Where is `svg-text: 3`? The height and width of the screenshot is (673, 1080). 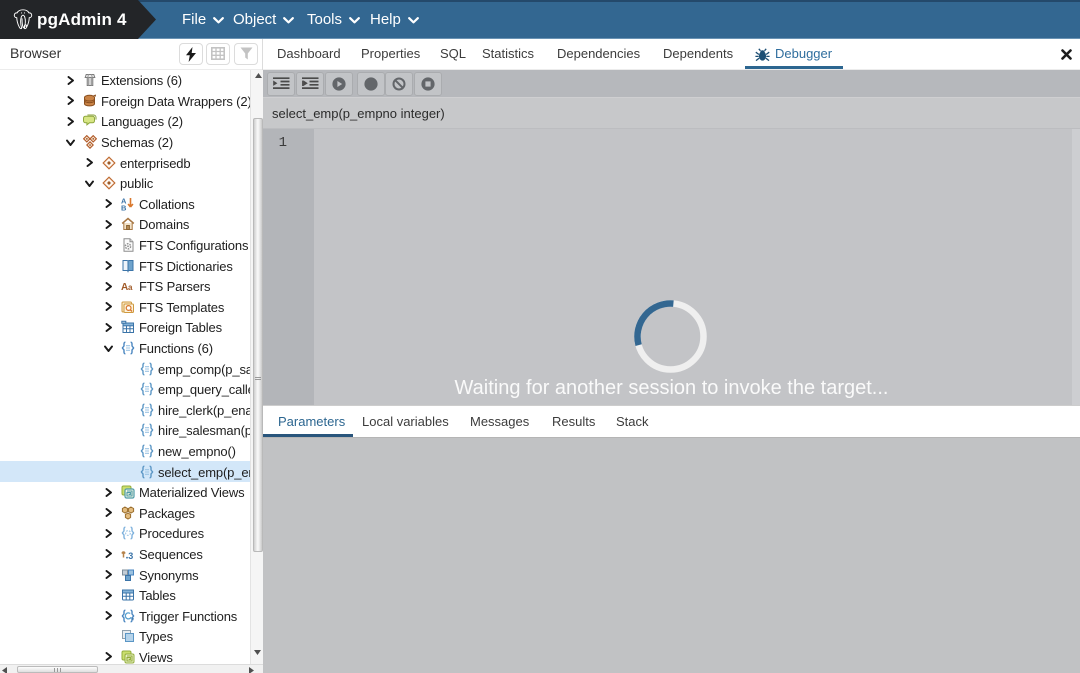 svg-text: 3 is located at coordinates (130, 556).